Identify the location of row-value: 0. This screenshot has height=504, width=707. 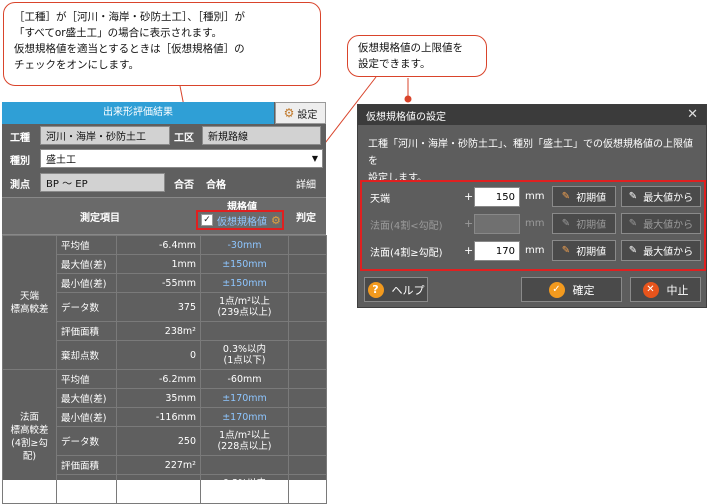
(158, 355).